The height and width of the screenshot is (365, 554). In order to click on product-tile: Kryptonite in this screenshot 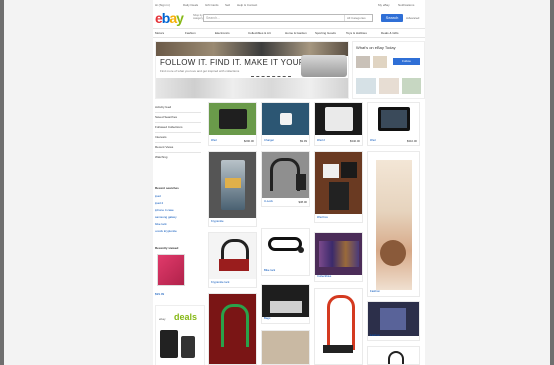, I will do `click(232, 189)`.